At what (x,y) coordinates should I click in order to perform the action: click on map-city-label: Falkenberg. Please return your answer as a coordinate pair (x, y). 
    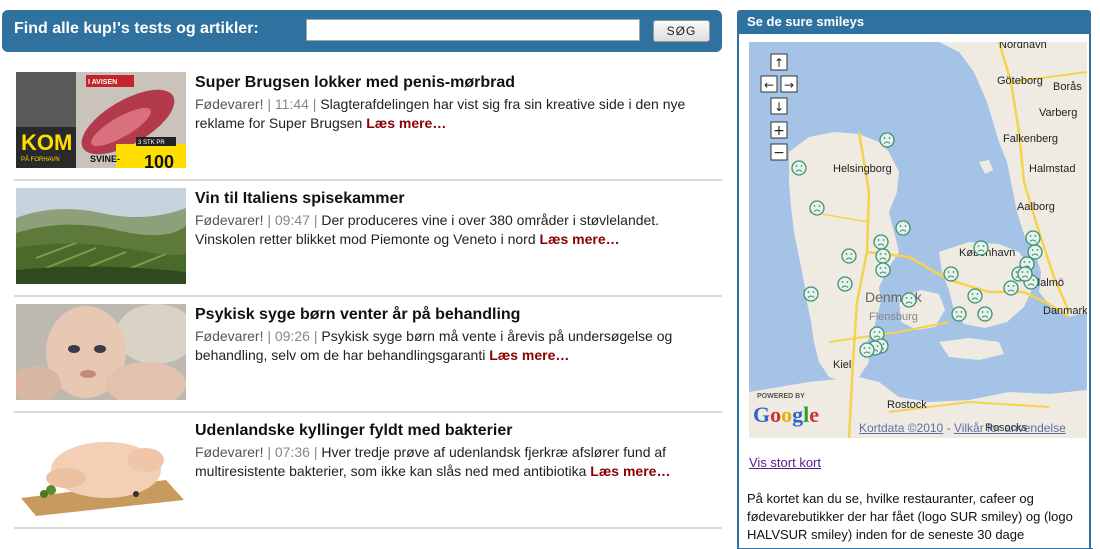
    Looking at the image, I should click on (1030, 139).